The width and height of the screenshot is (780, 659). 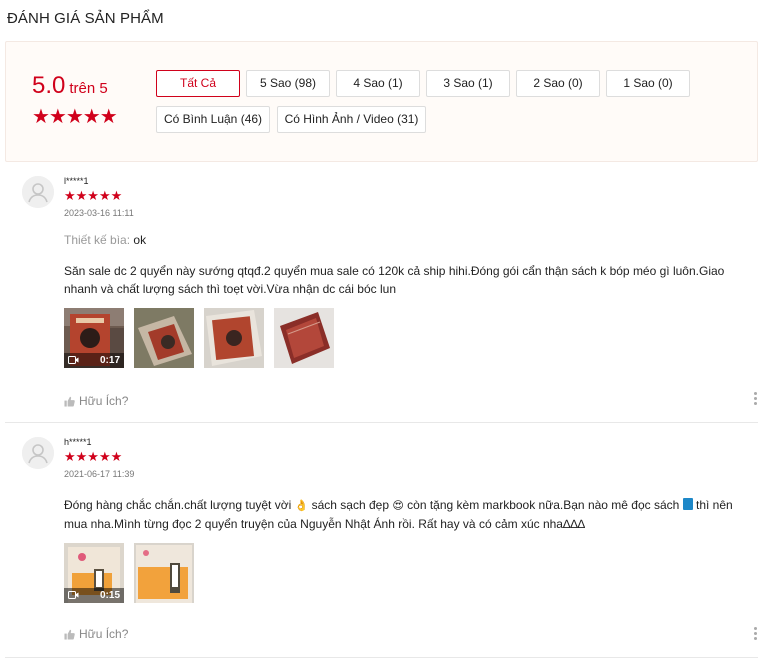 What do you see at coordinates (99, 474) in the screenshot?
I see `review-date: 2021-06-17 11:39` at bounding box center [99, 474].